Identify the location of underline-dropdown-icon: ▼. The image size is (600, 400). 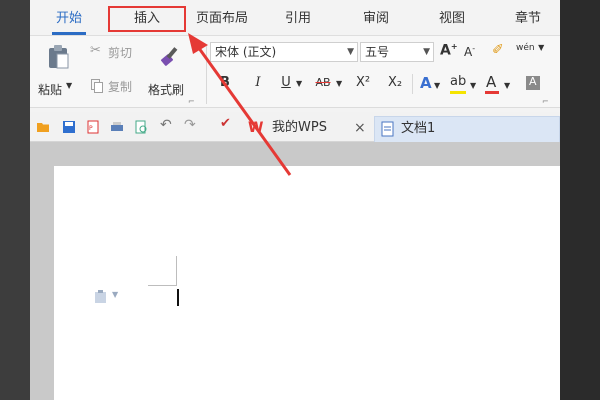
(299, 83).